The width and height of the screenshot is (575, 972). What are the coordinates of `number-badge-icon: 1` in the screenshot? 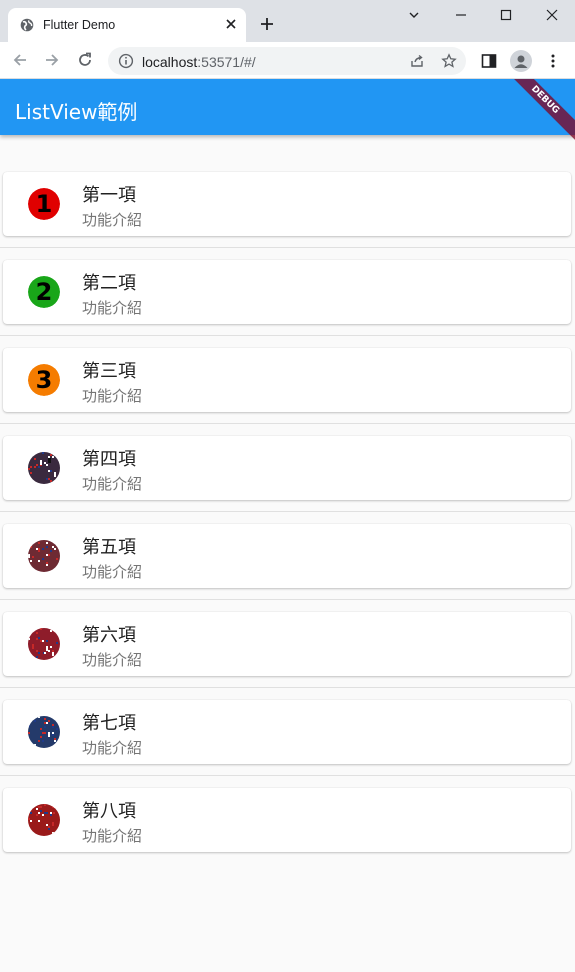 It's located at (44, 204).